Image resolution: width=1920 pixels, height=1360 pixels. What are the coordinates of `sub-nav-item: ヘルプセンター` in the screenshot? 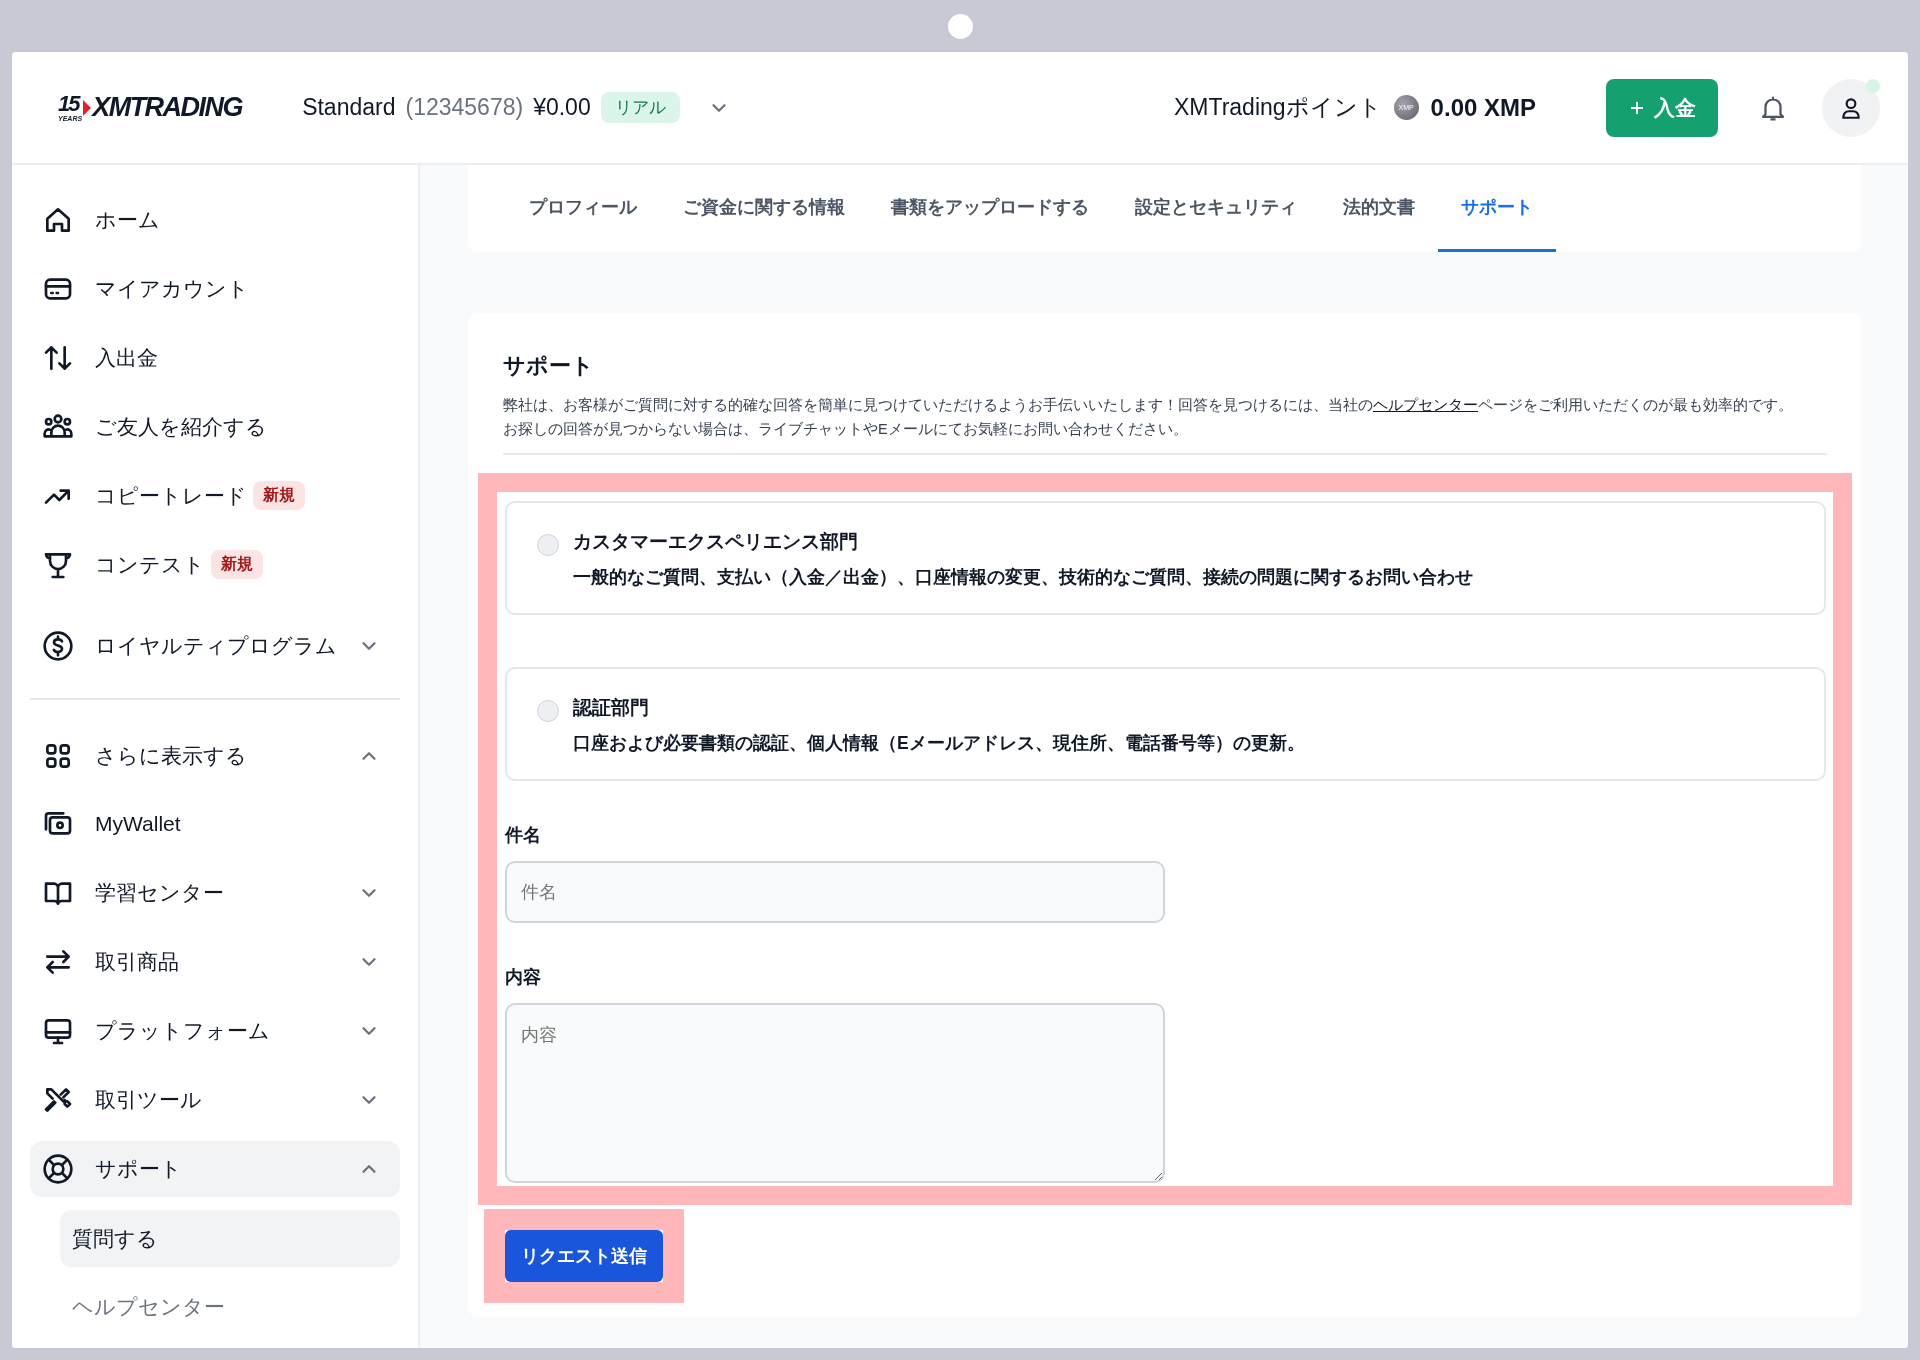 It's located at (230, 1307).